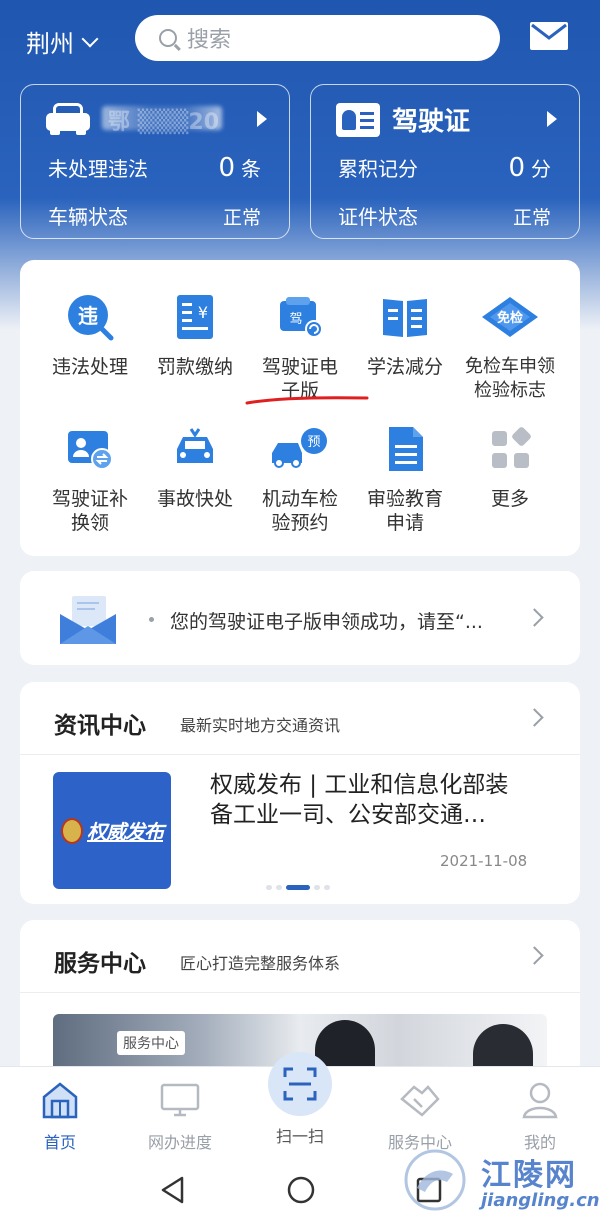 The image size is (600, 1223). I want to click on tab-service-center: 服务中心, so click(420, 1117).